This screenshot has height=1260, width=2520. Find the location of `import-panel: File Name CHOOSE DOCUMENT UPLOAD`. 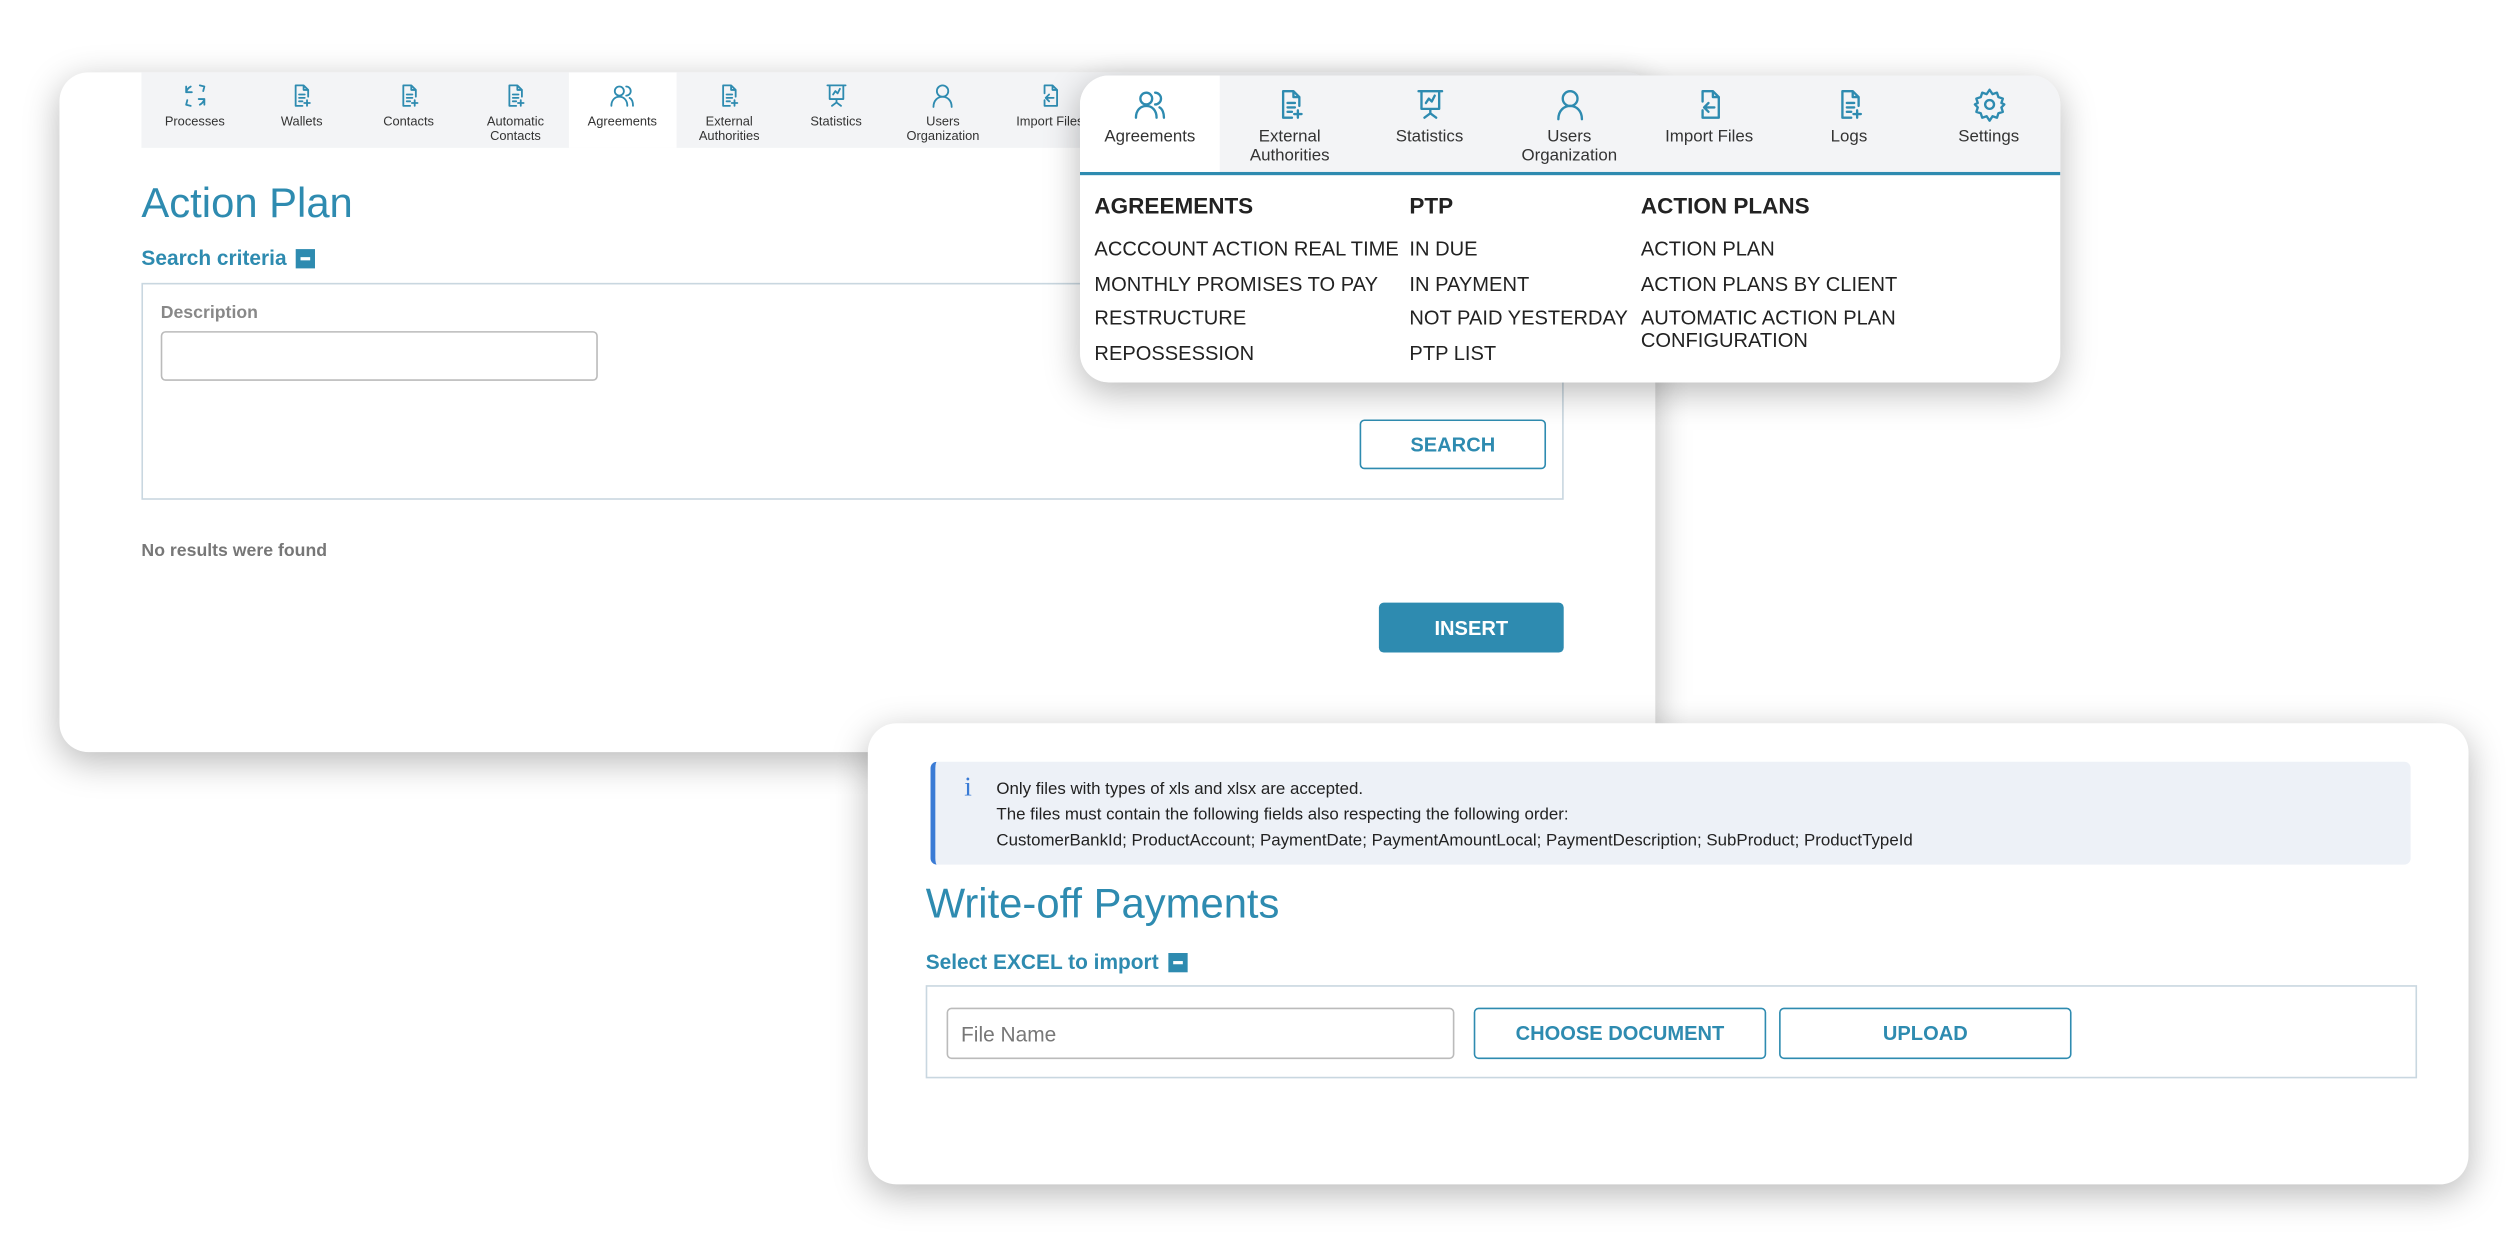

import-panel: File Name CHOOSE DOCUMENT UPLOAD is located at coordinates (1671, 1032).